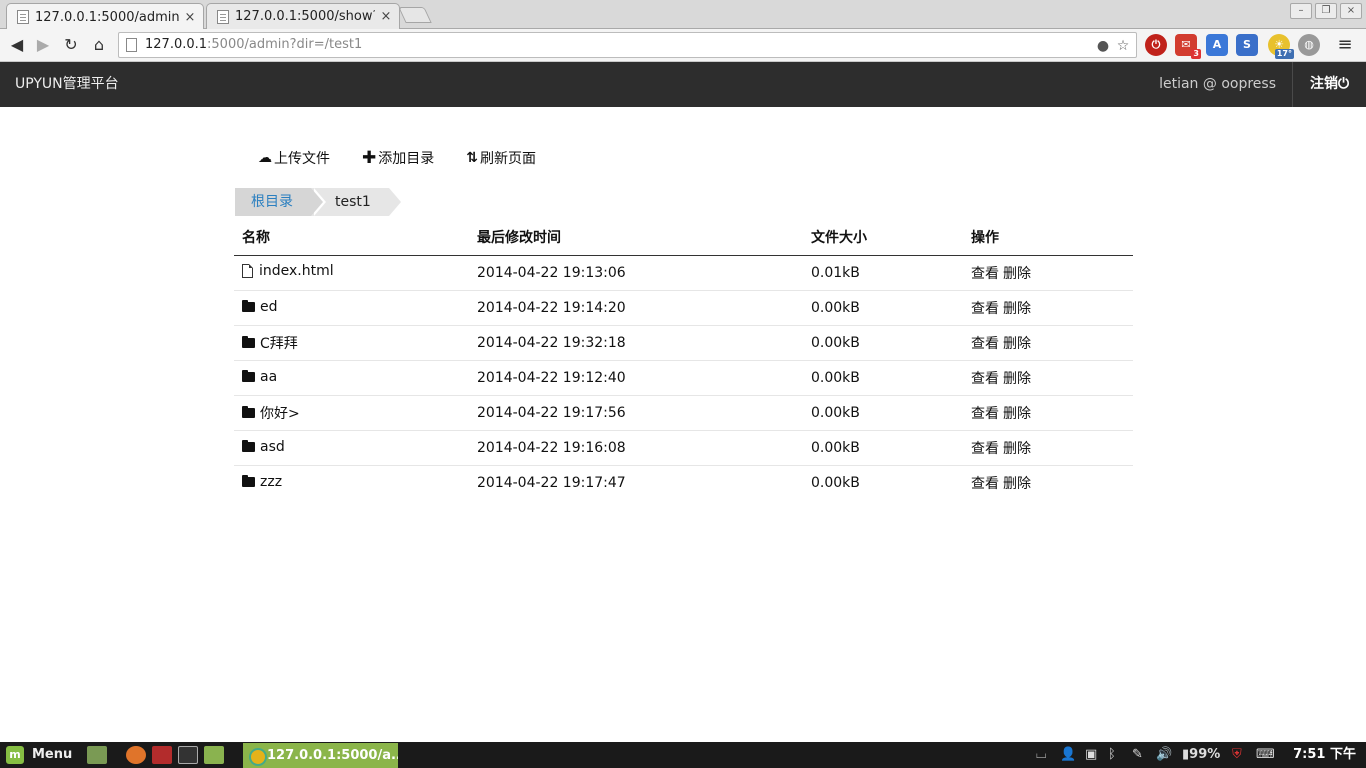  Describe the element at coordinates (1048, 238) in the screenshot. I see `column-header-ops: 操作` at that location.